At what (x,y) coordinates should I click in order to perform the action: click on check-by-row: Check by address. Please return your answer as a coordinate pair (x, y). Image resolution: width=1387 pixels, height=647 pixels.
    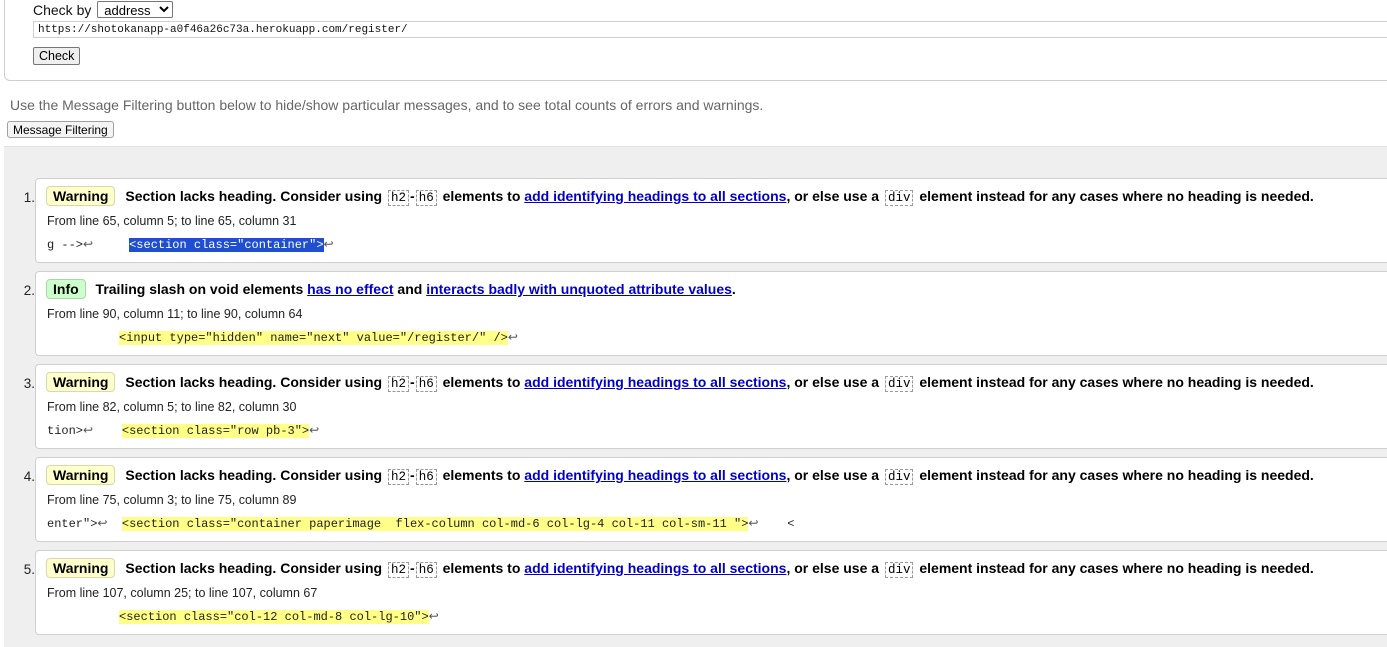
    Looking at the image, I should click on (103, 9).